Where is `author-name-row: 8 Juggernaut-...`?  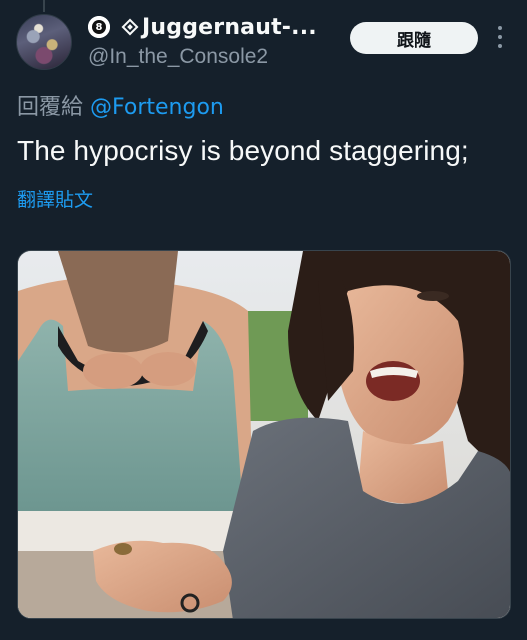
author-name-row: 8 Juggernaut-... is located at coordinates (202, 27).